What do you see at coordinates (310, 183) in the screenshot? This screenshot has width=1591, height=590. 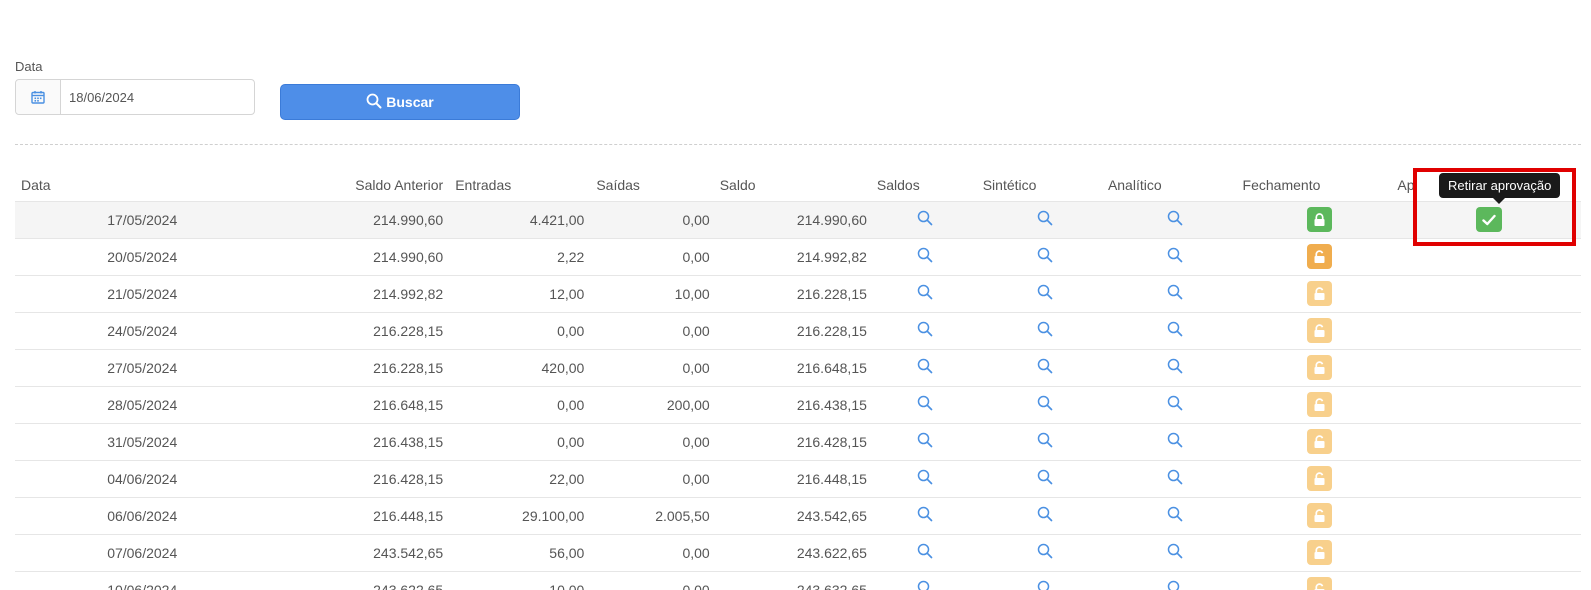 I see `header-saldo-anterior: Saldo Anterior` at bounding box center [310, 183].